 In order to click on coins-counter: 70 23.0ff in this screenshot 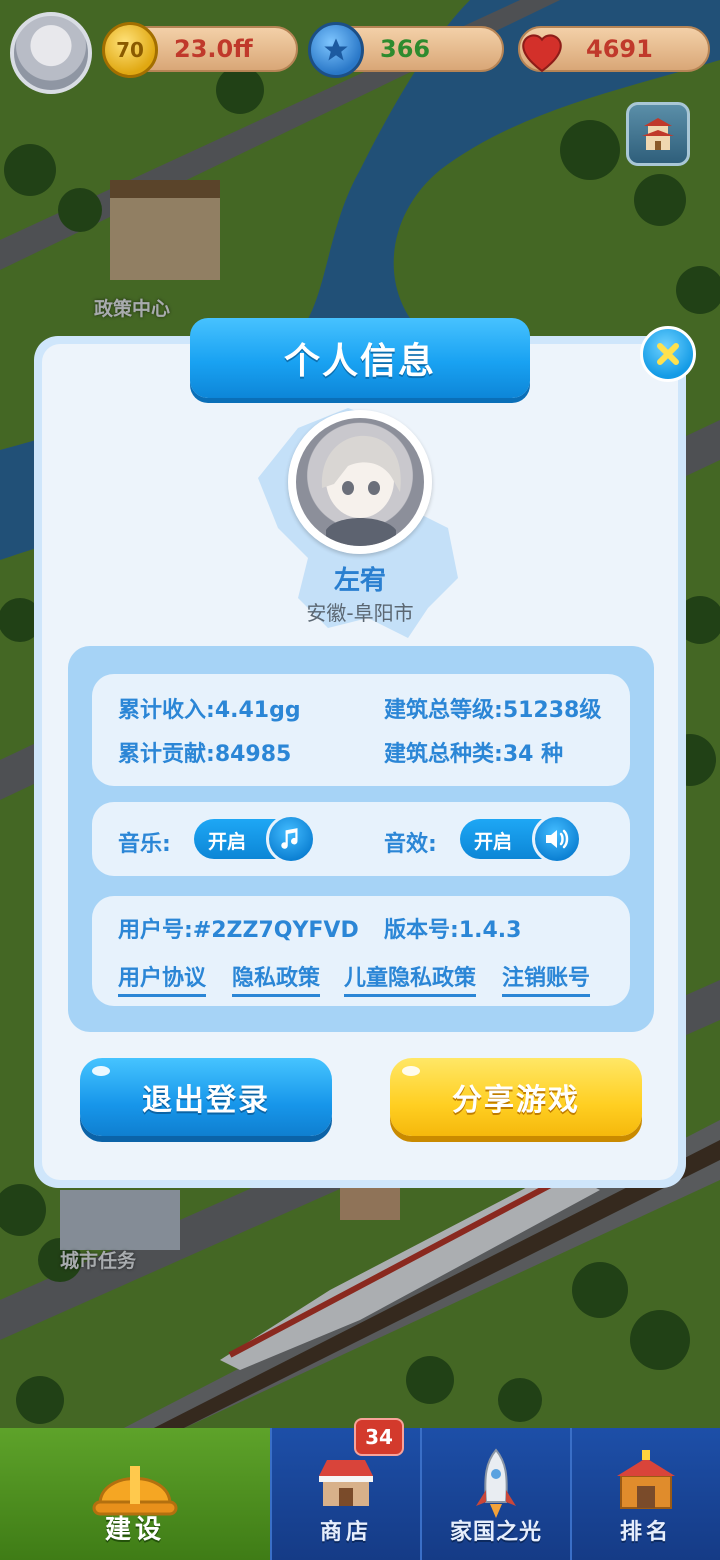, I will do `click(200, 50)`.